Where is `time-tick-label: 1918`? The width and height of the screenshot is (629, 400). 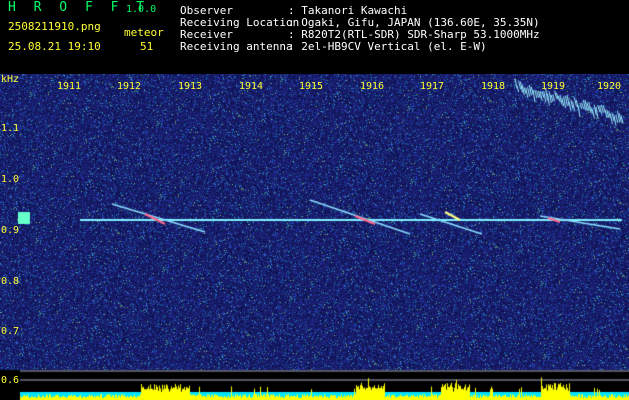
time-tick-label: 1918 is located at coordinates (493, 86).